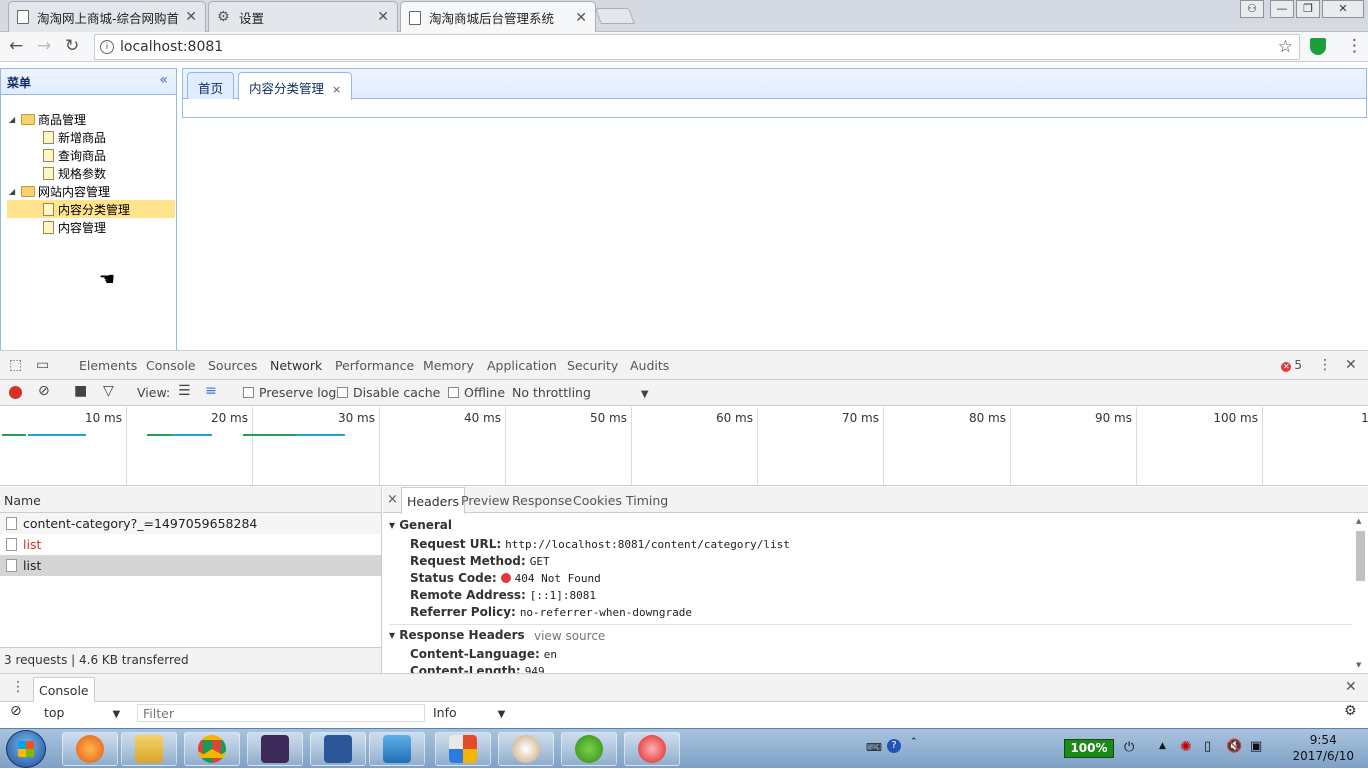  I want to click on record-button, so click(15, 394).